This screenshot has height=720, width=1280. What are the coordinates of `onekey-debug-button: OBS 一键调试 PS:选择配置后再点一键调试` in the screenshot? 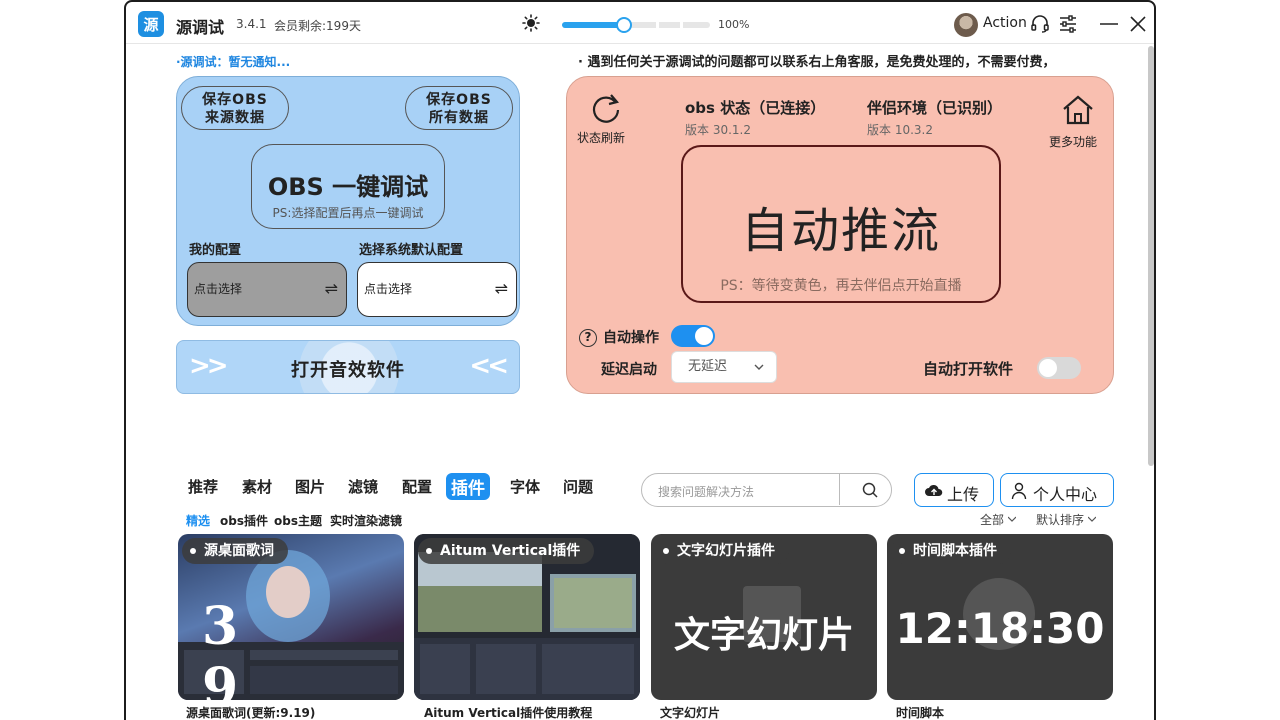 It's located at (348, 186).